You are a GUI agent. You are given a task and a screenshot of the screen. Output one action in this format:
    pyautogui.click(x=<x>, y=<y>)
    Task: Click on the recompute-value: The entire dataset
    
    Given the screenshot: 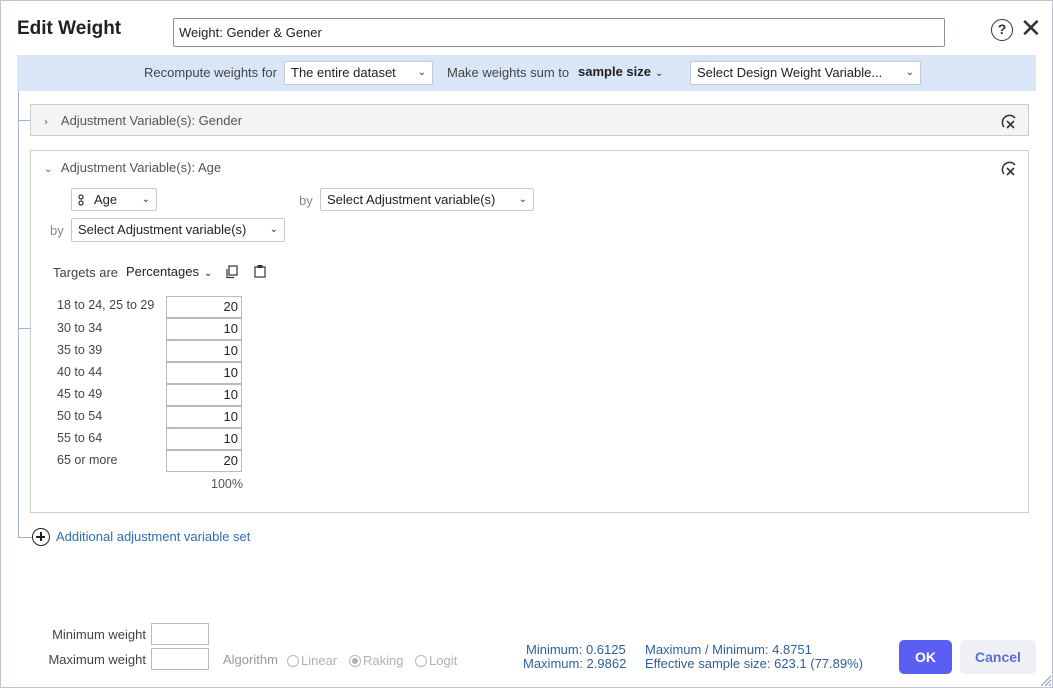 What is the action you would take?
    pyautogui.click(x=343, y=72)
    